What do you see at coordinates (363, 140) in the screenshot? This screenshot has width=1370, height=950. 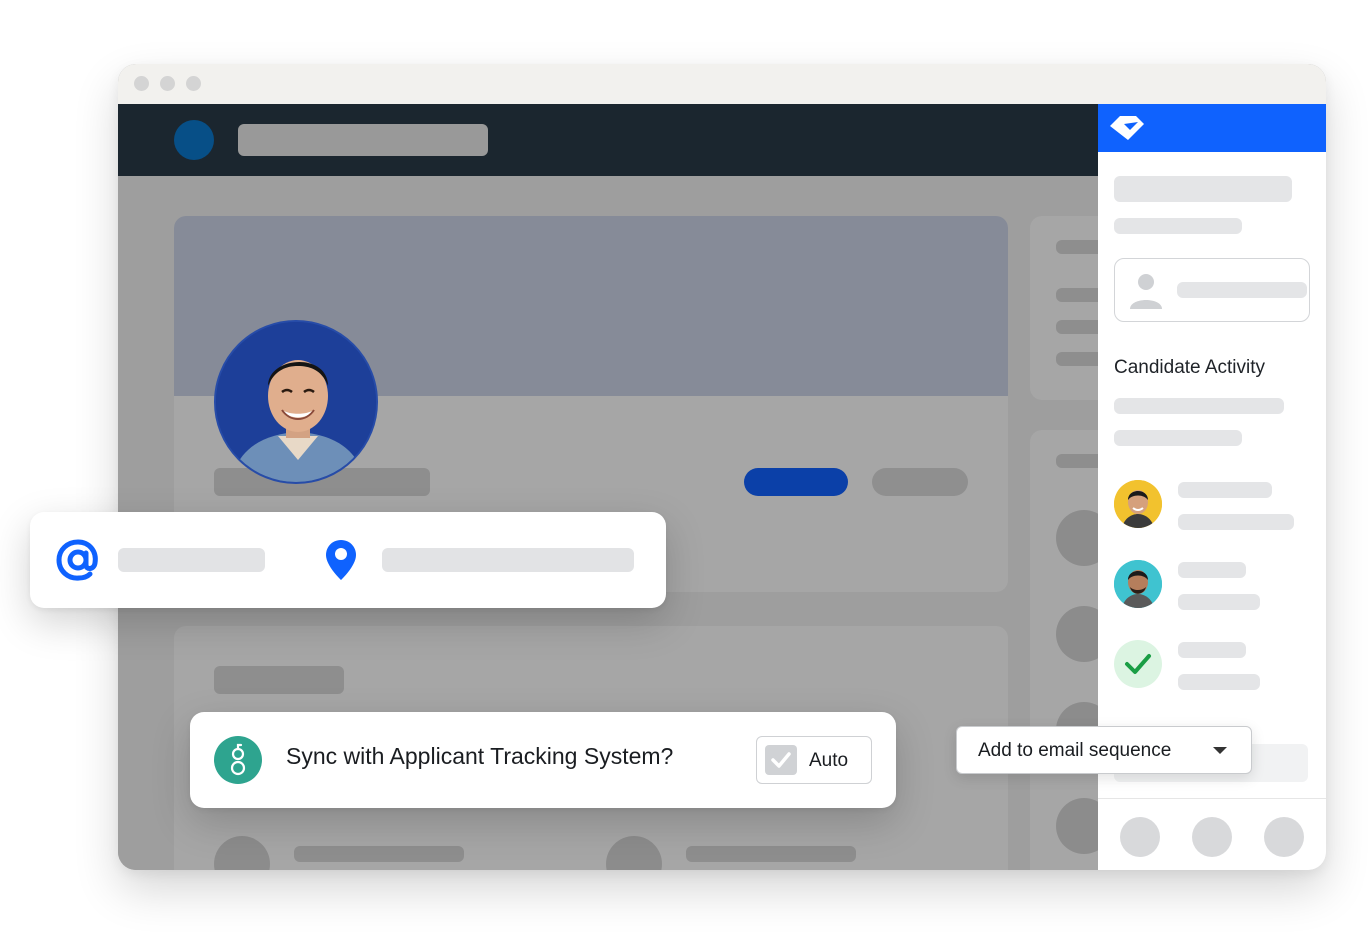 I see `app-title-placeholder` at bounding box center [363, 140].